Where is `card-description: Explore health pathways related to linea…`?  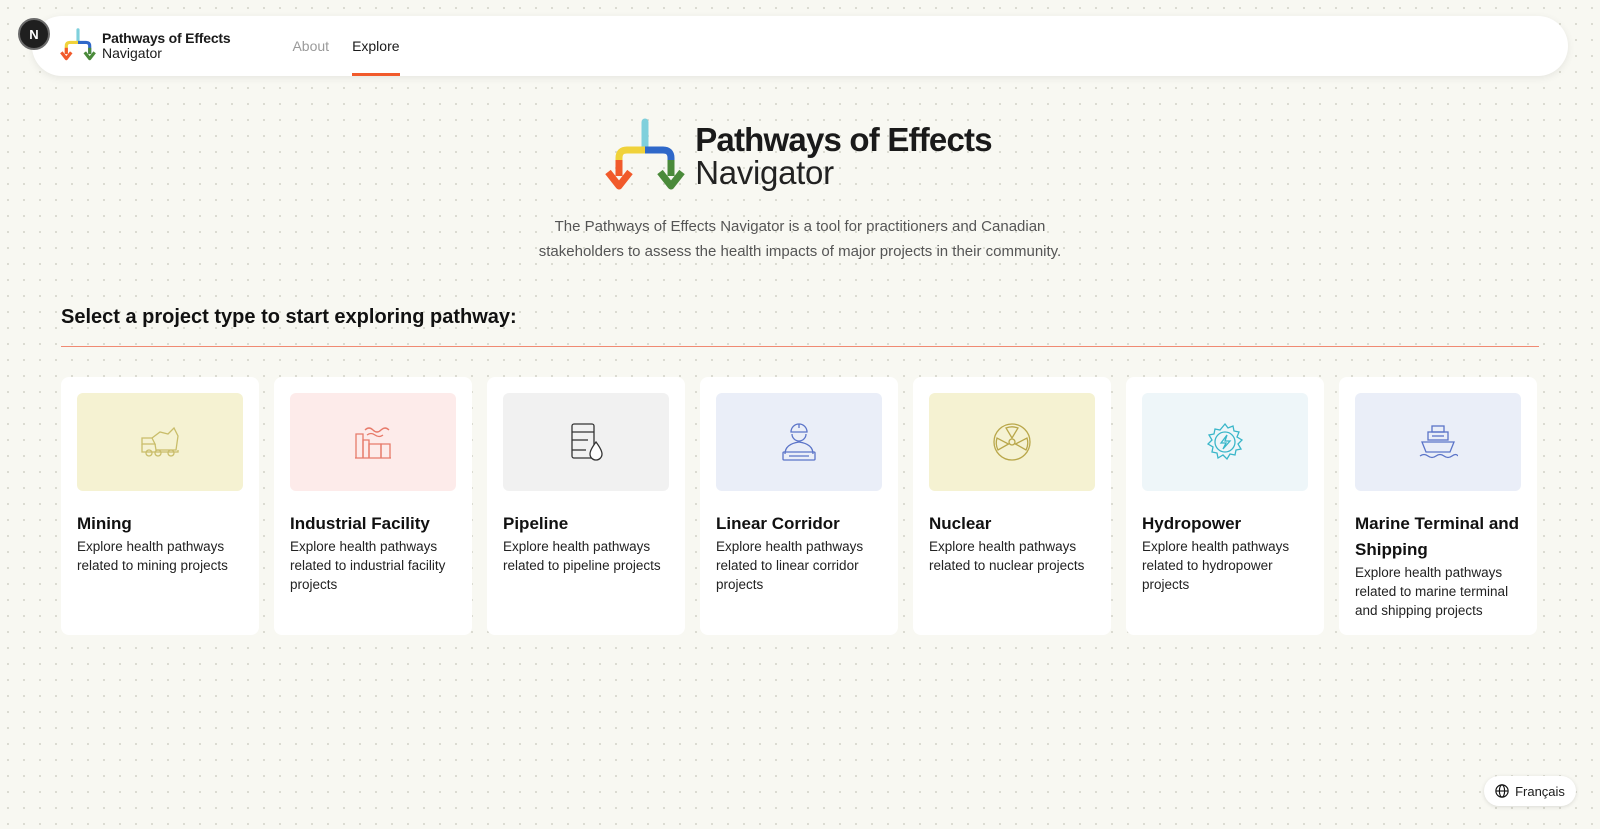
card-description: Explore health pathways related to linea… is located at coordinates (790, 565).